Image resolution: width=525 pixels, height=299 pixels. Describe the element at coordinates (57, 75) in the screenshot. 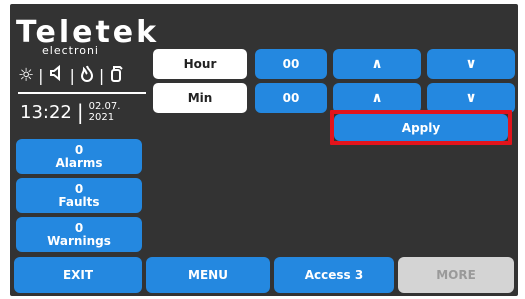

I see `speaker-icon` at that location.